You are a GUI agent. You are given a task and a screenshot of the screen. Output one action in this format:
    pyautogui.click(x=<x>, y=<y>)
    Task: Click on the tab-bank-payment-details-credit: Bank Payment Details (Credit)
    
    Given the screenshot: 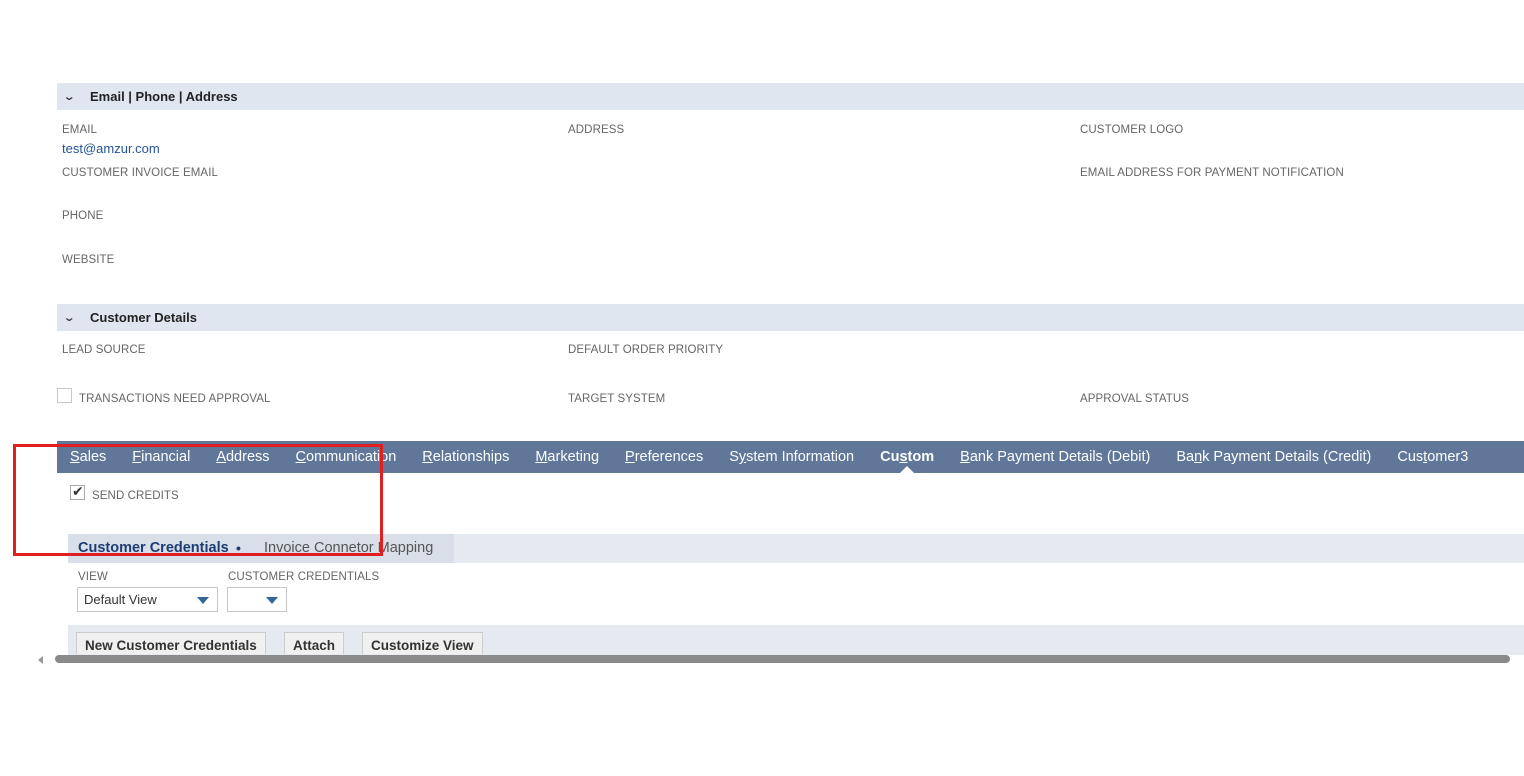 What is the action you would take?
    pyautogui.click(x=1273, y=457)
    